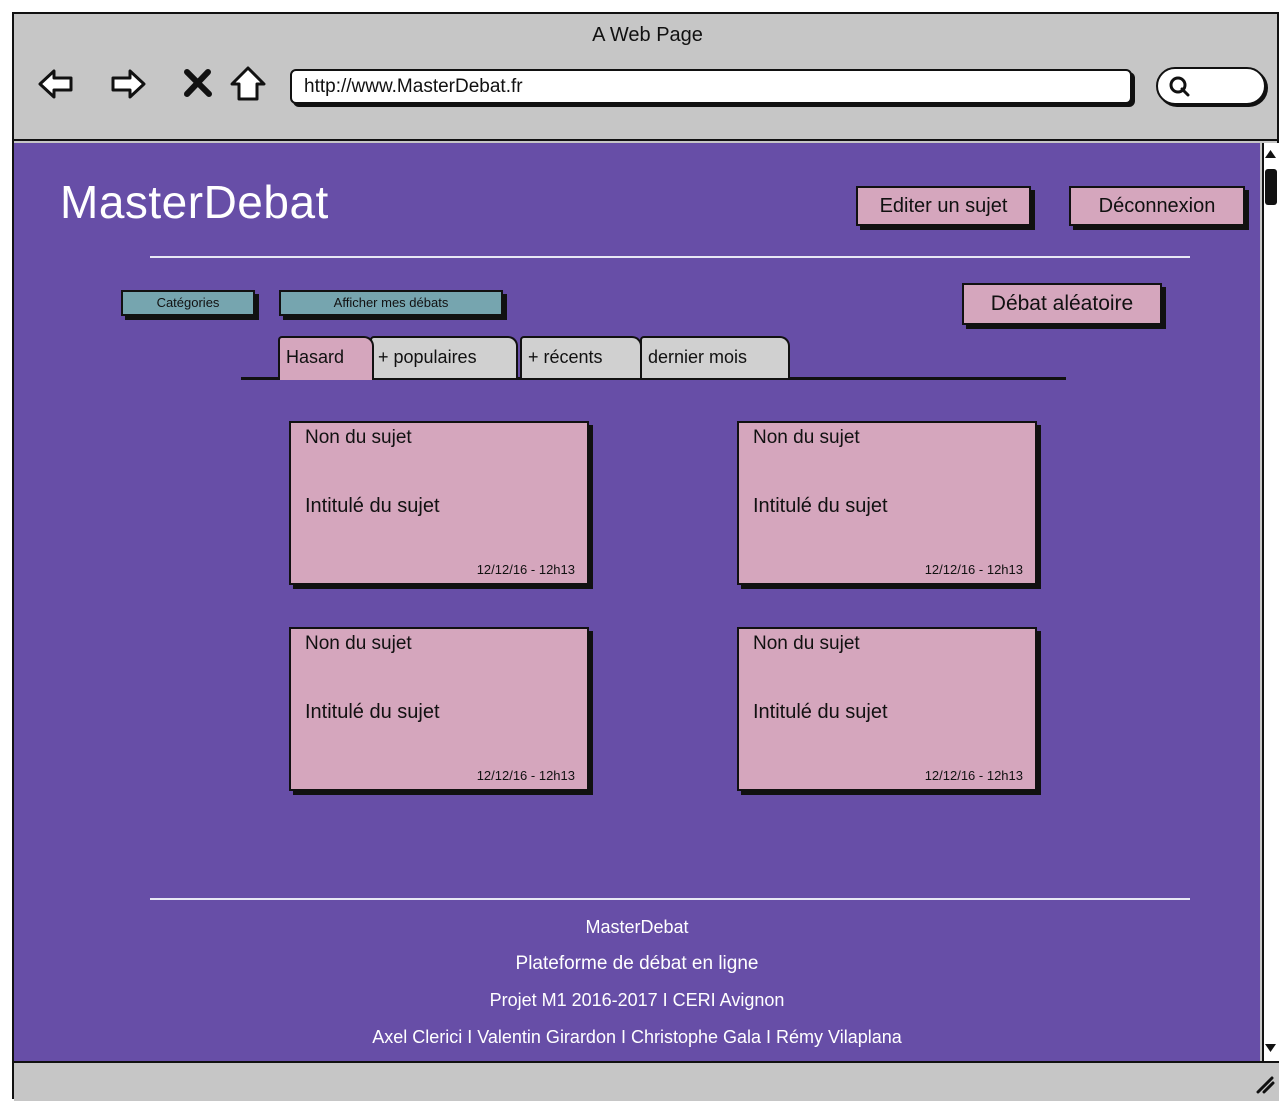  Describe the element at coordinates (194, 202) in the screenshot. I see `site-logo: MasterDebat` at that location.